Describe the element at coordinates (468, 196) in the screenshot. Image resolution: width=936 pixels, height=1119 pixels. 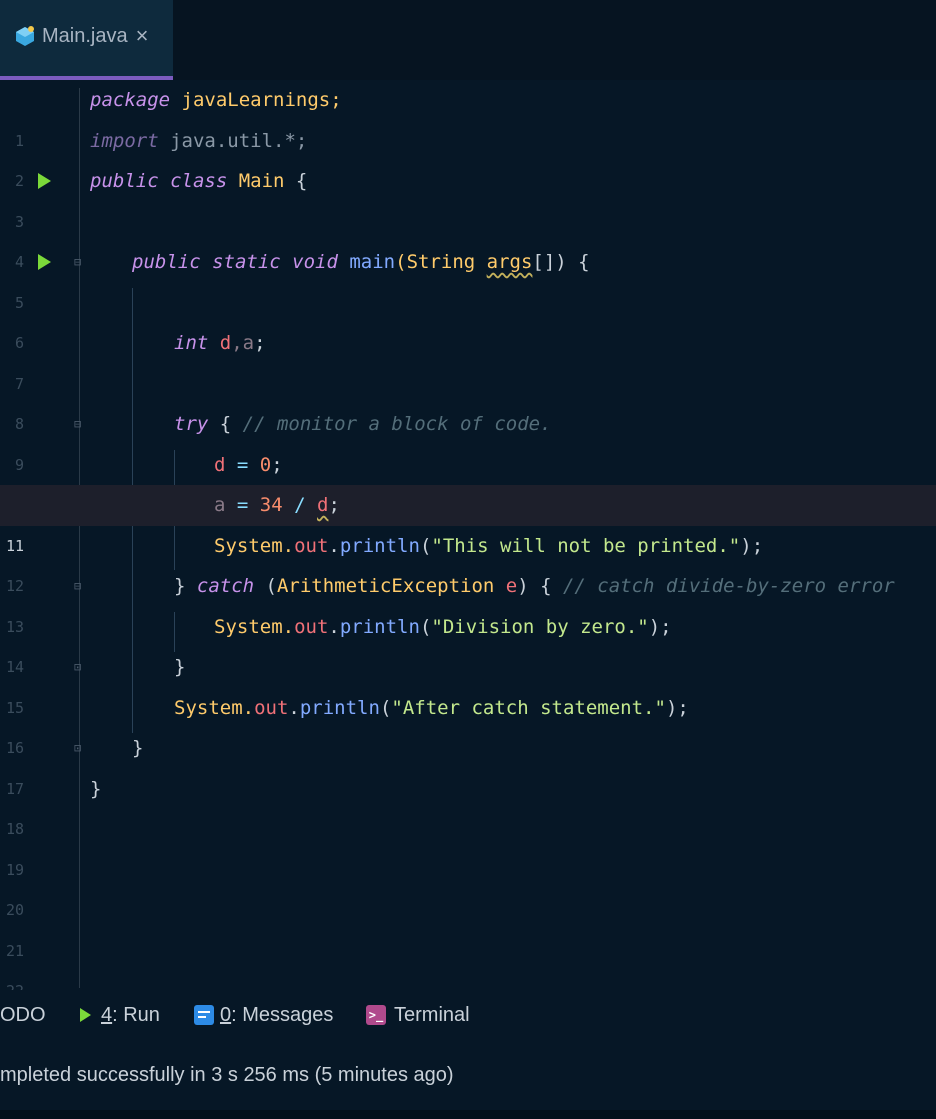
I see `code-line: 3 public class Main {` at that location.